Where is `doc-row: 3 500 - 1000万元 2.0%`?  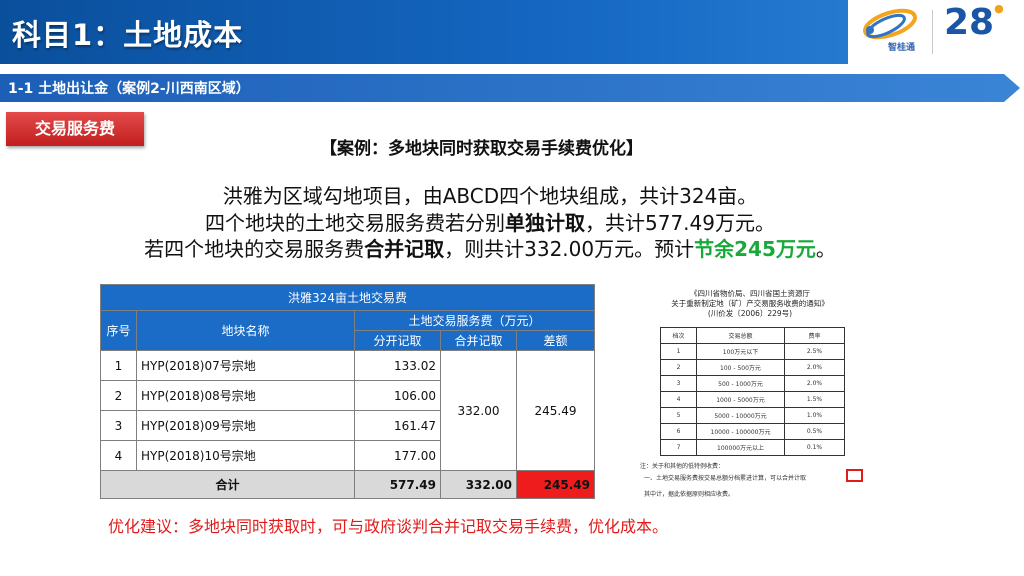 doc-row: 3 500 - 1000万元 2.0% is located at coordinates (752, 383).